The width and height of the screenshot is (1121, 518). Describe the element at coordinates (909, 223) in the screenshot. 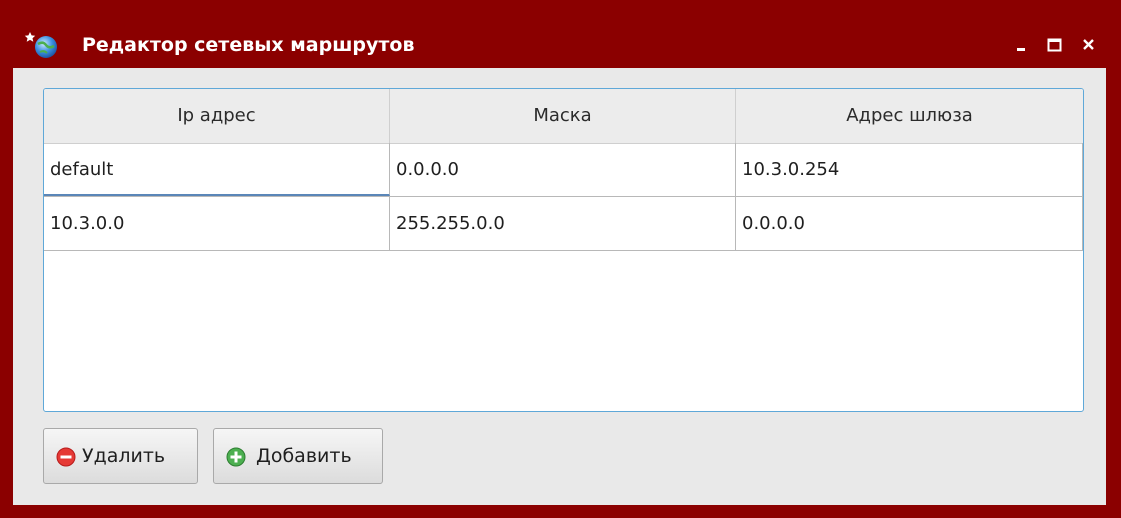

I see `cell-gateway: 0.0.0.0` at that location.